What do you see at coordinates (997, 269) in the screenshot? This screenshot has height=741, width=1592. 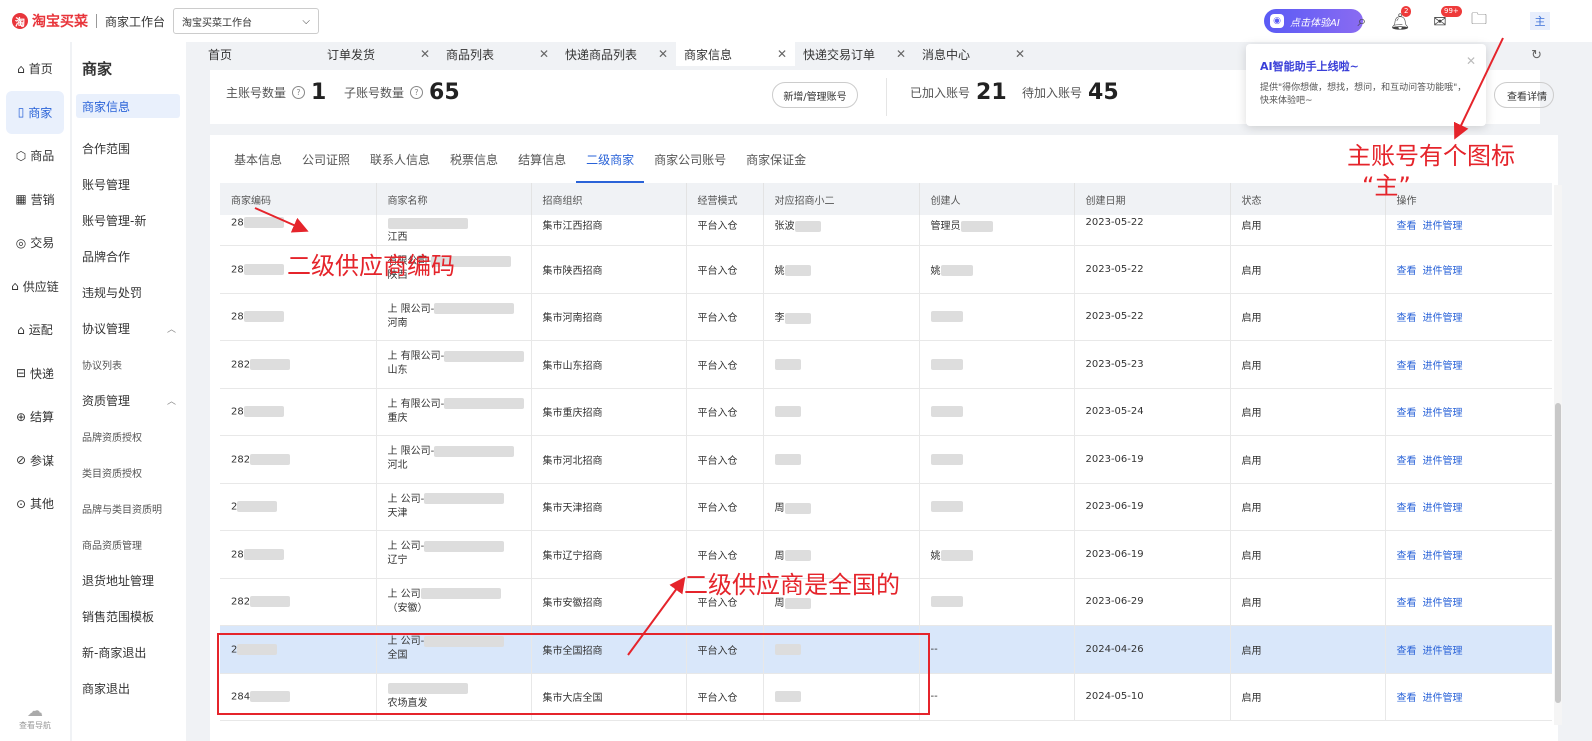 I see `table-cell: 姚` at bounding box center [997, 269].